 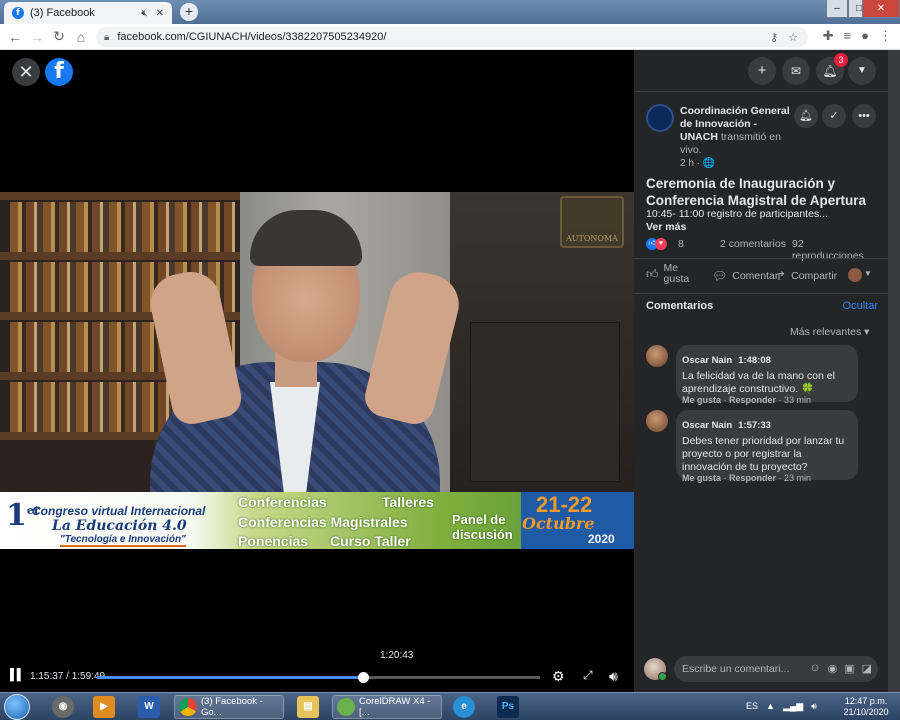 What do you see at coordinates (17, 675) in the screenshot?
I see `pause-icon: ▌▌` at bounding box center [17, 675].